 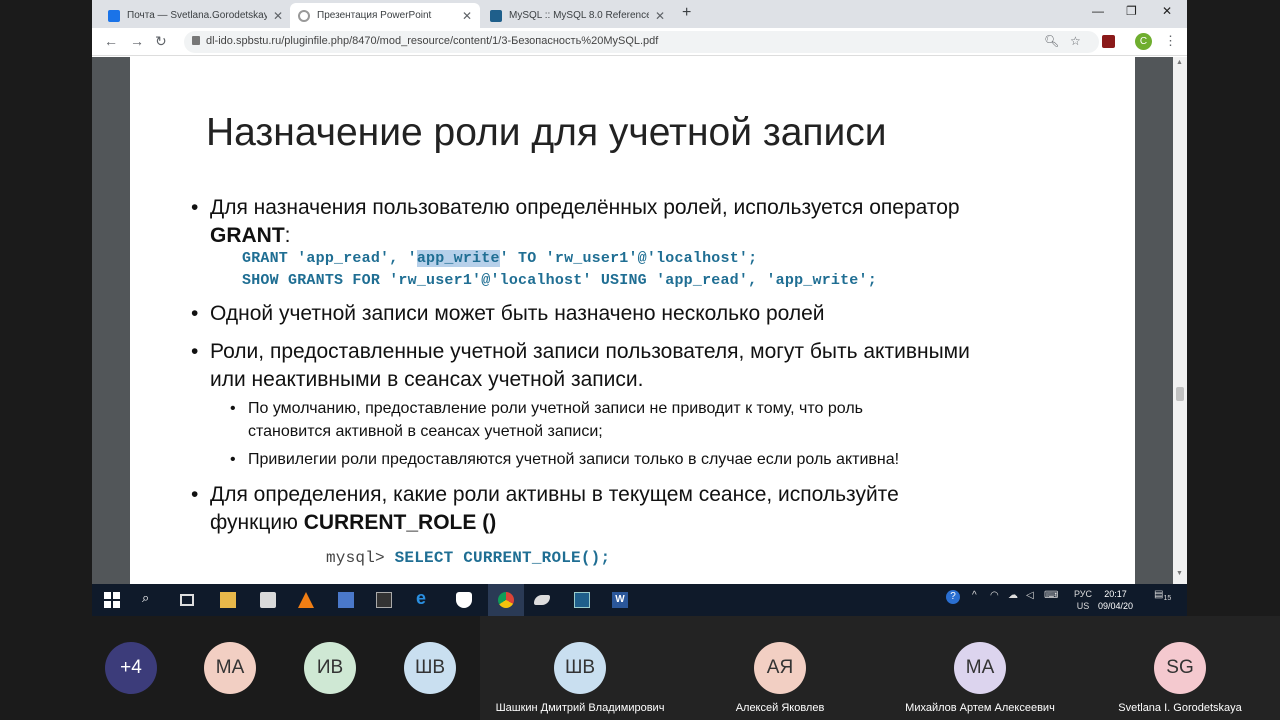 I want to click on acrobat-extension-icon, so click(x=1108, y=41).